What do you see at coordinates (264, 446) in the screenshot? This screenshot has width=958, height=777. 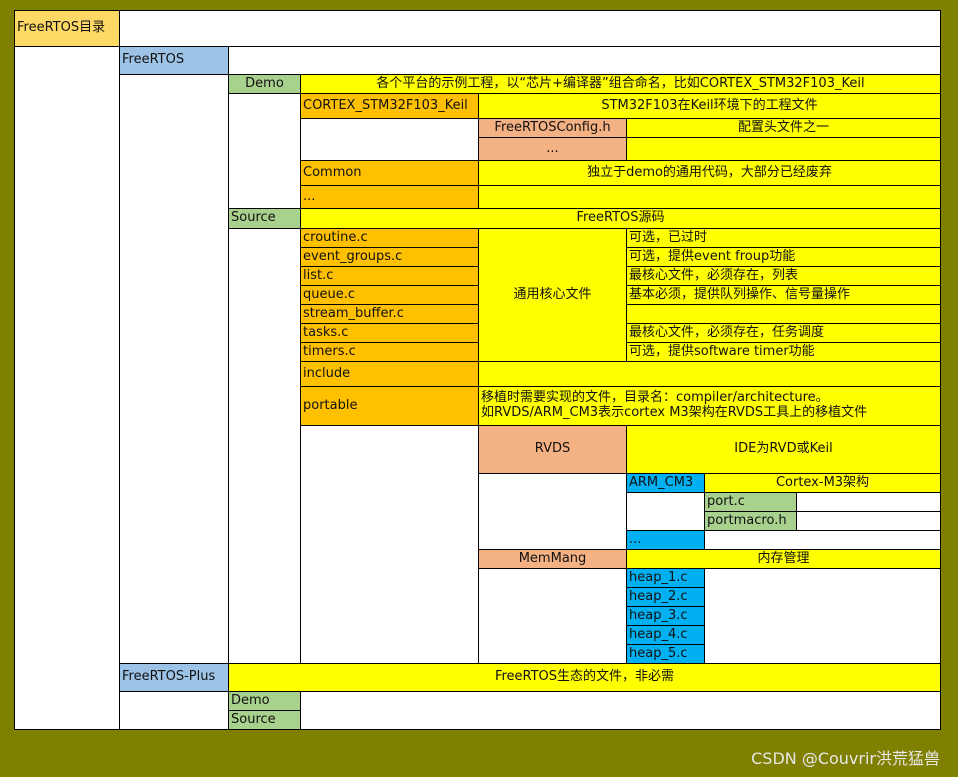 I see `cell-s3` at bounding box center [264, 446].